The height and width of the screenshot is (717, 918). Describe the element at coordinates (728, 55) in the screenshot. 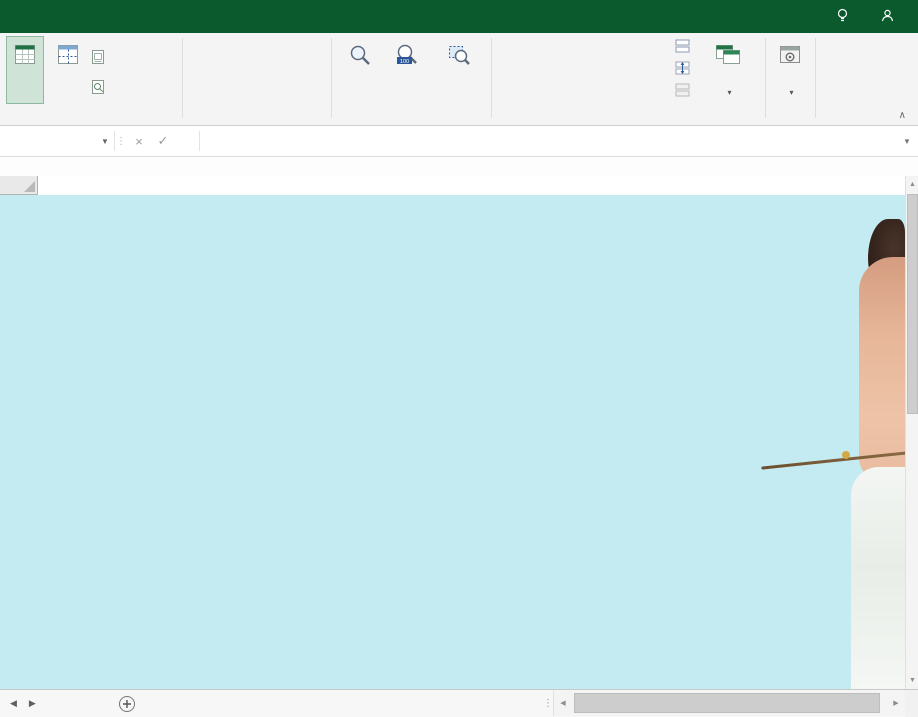

I see `switch-windows-icon` at that location.